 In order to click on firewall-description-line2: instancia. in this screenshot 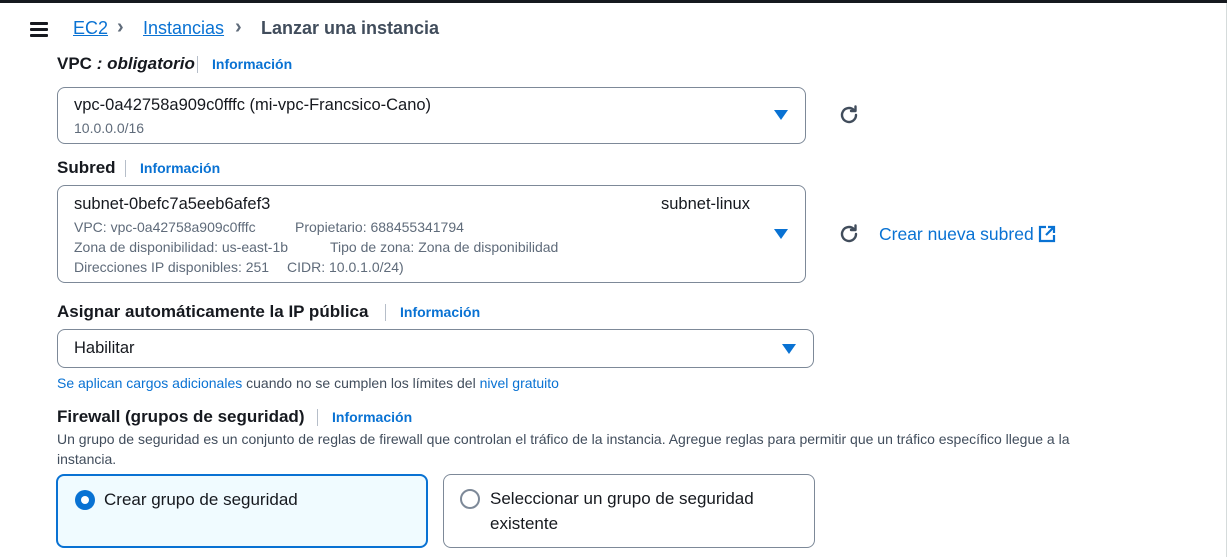, I will do `click(87, 459)`.